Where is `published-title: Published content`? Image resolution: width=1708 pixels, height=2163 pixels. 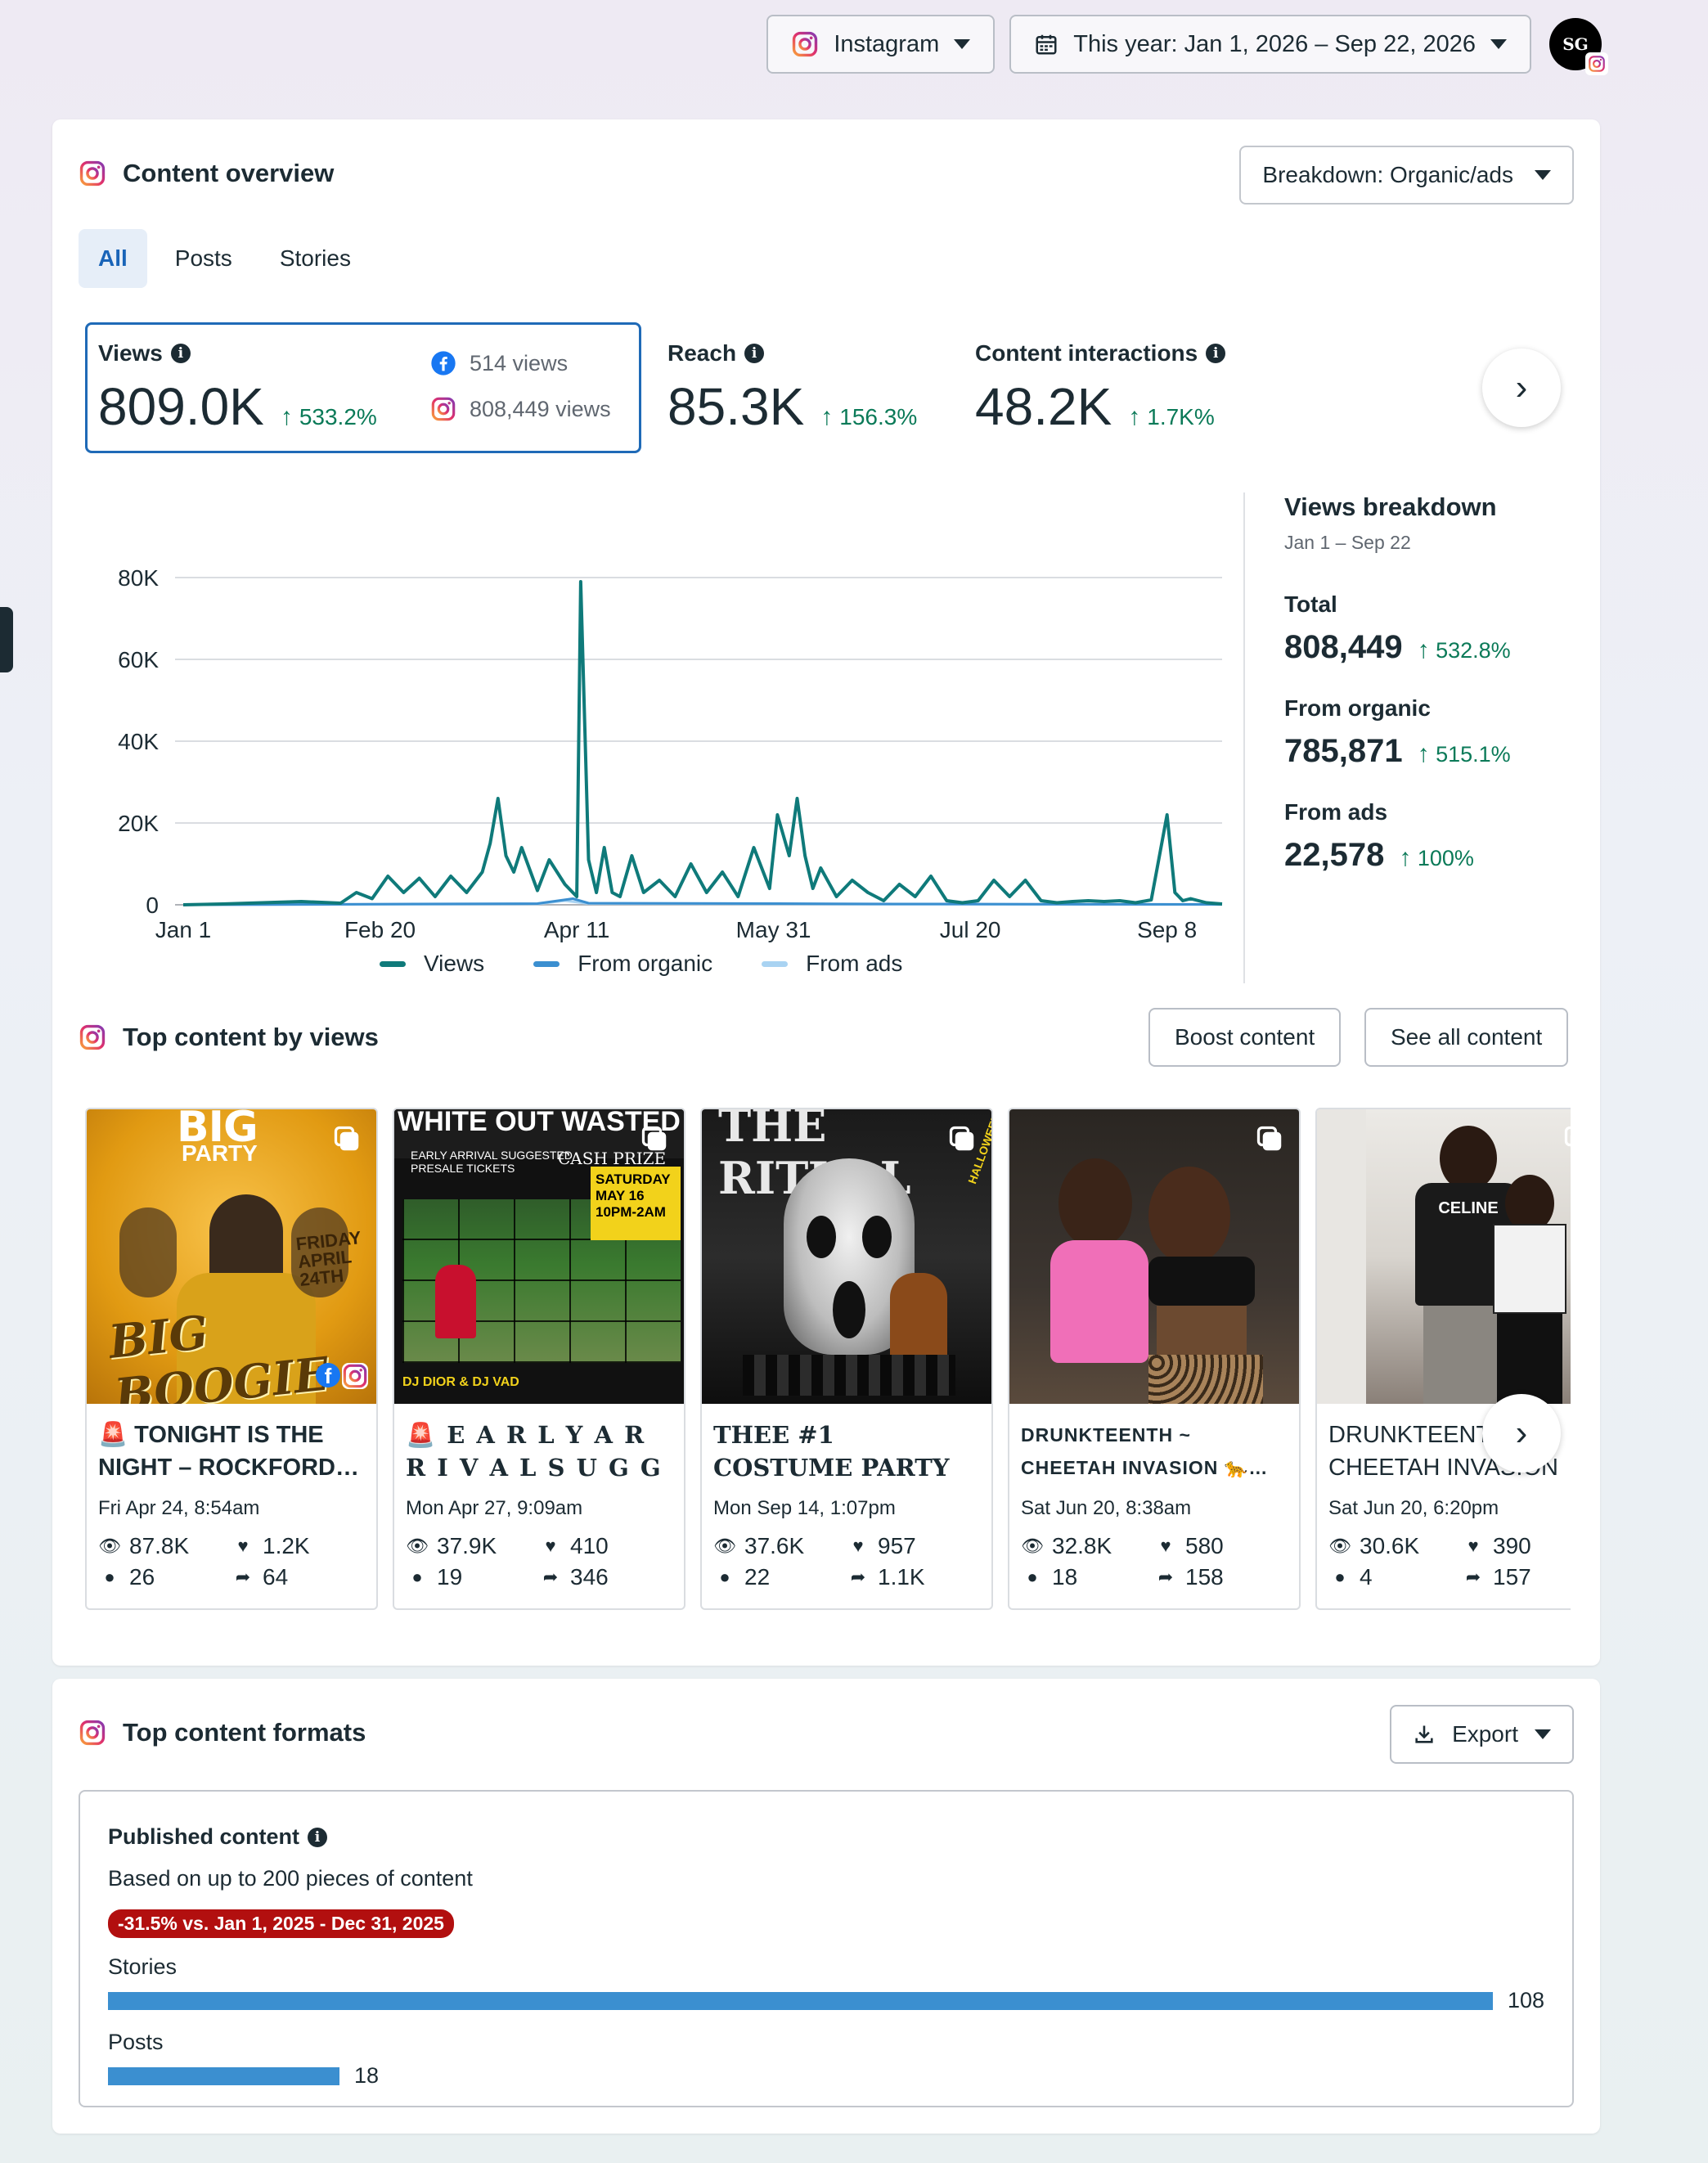 published-title: Published content is located at coordinates (204, 1836).